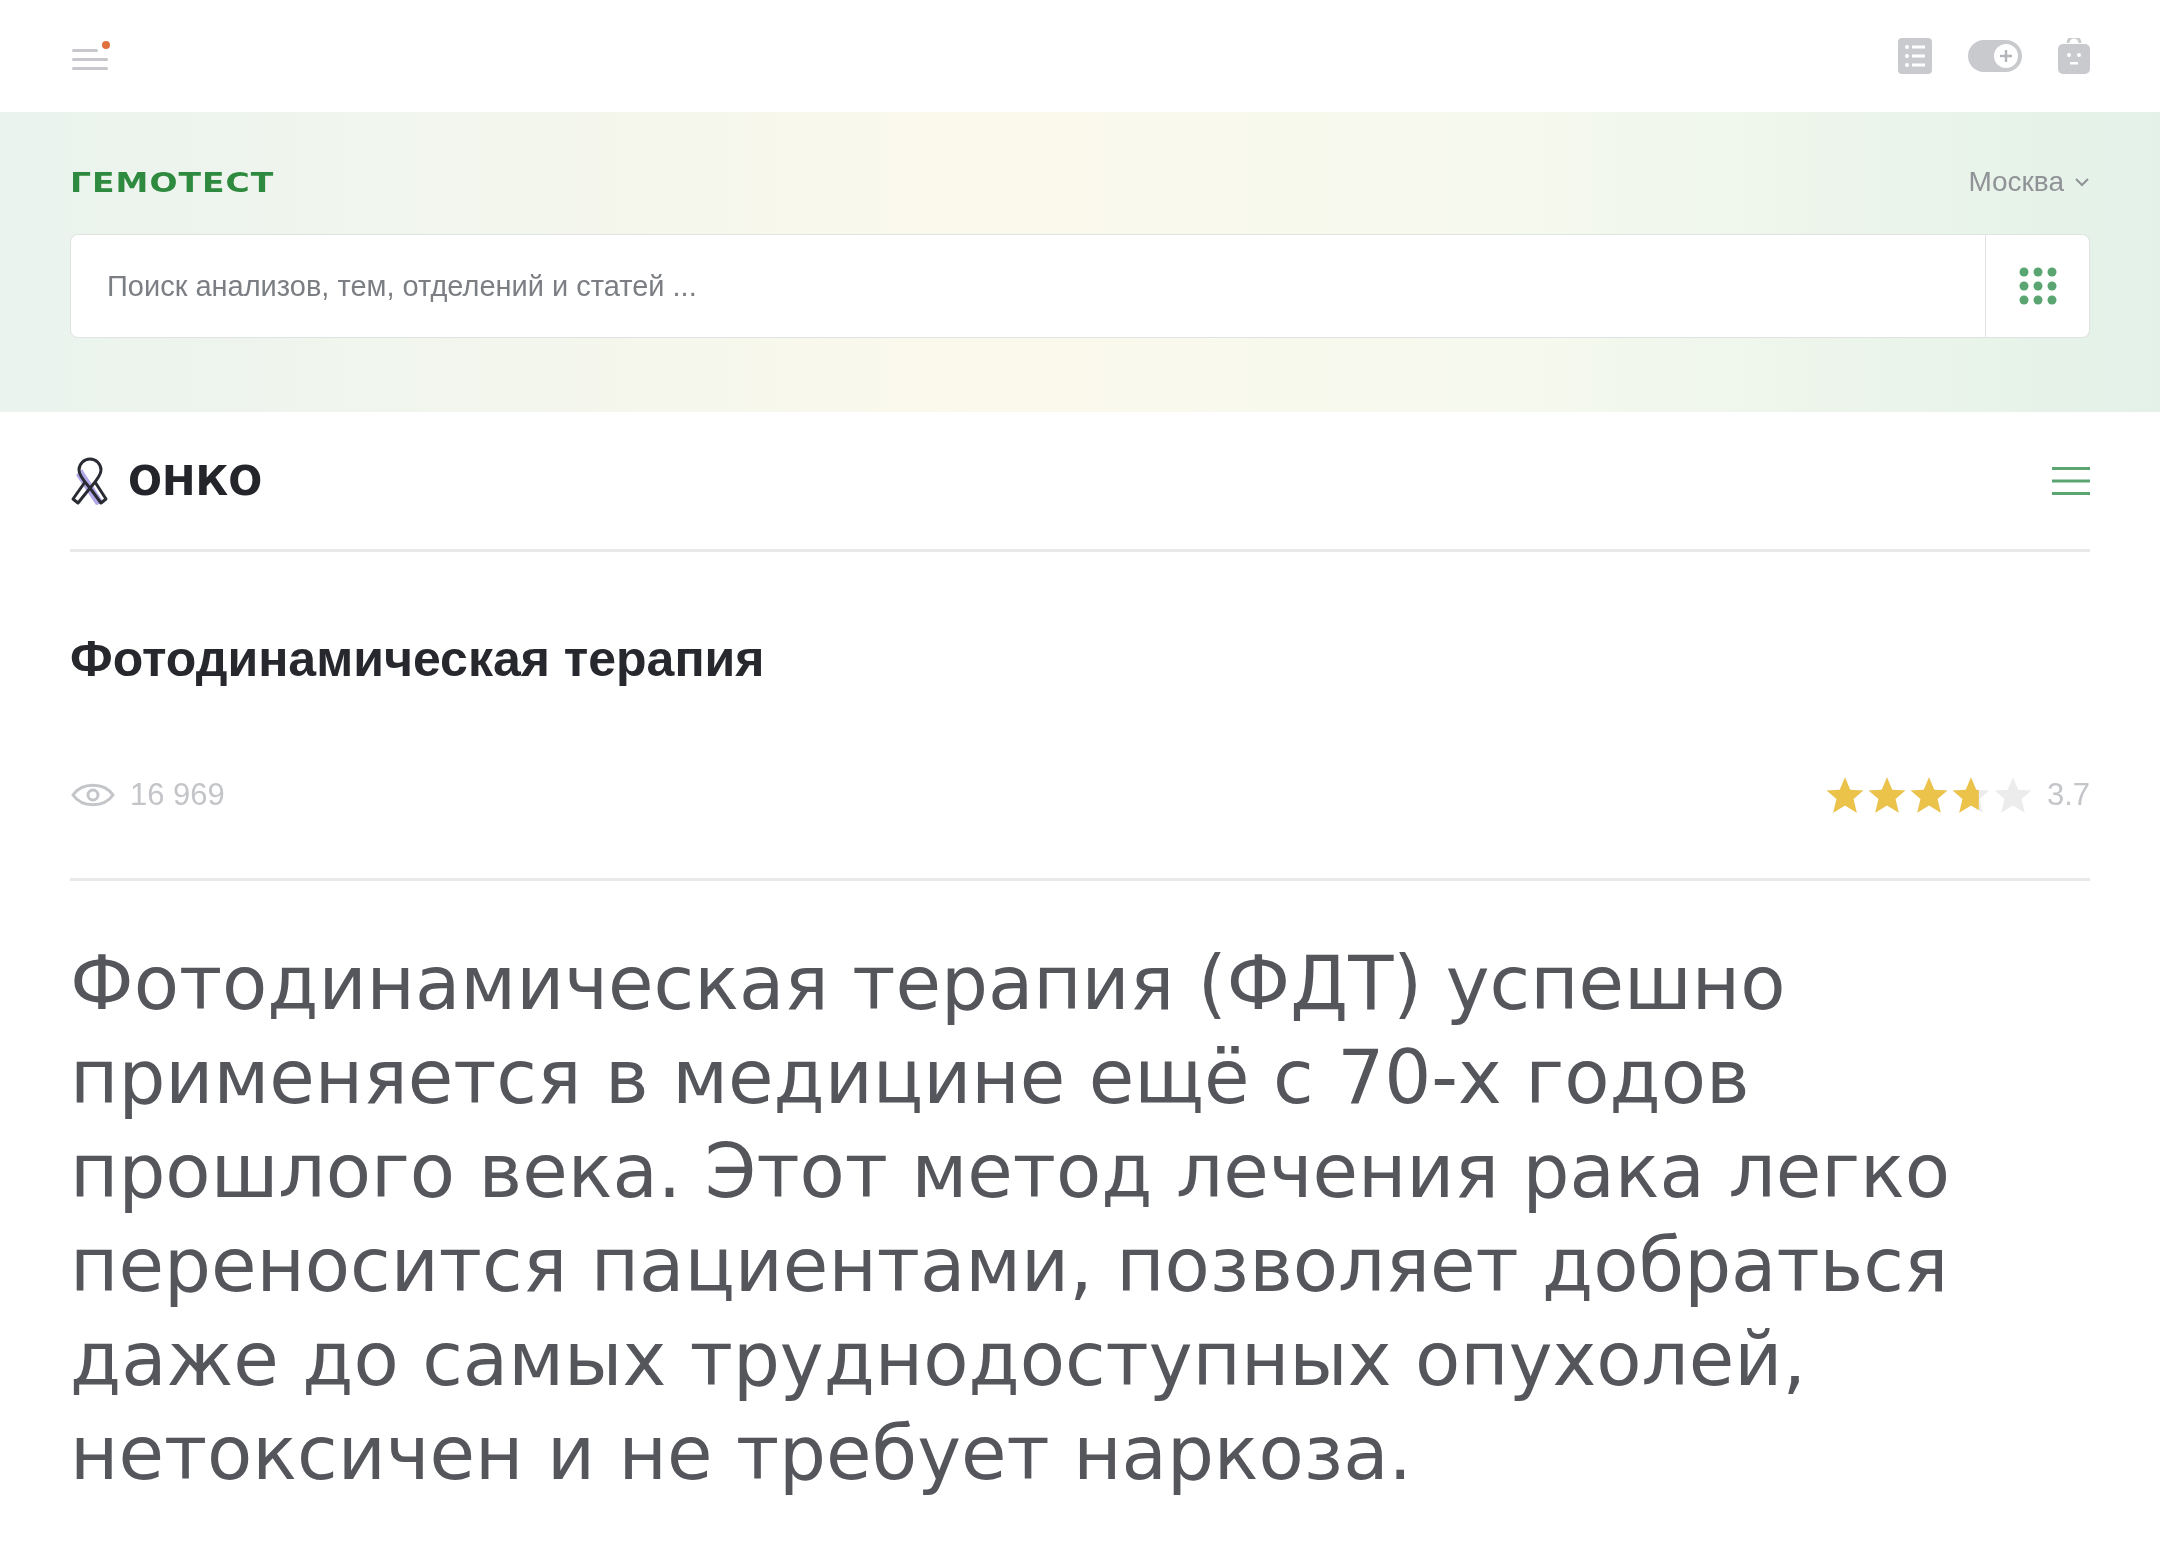 Image resolution: width=2160 pixels, height=1550 pixels. Describe the element at coordinates (1915, 56) in the screenshot. I see `list-icon` at that location.